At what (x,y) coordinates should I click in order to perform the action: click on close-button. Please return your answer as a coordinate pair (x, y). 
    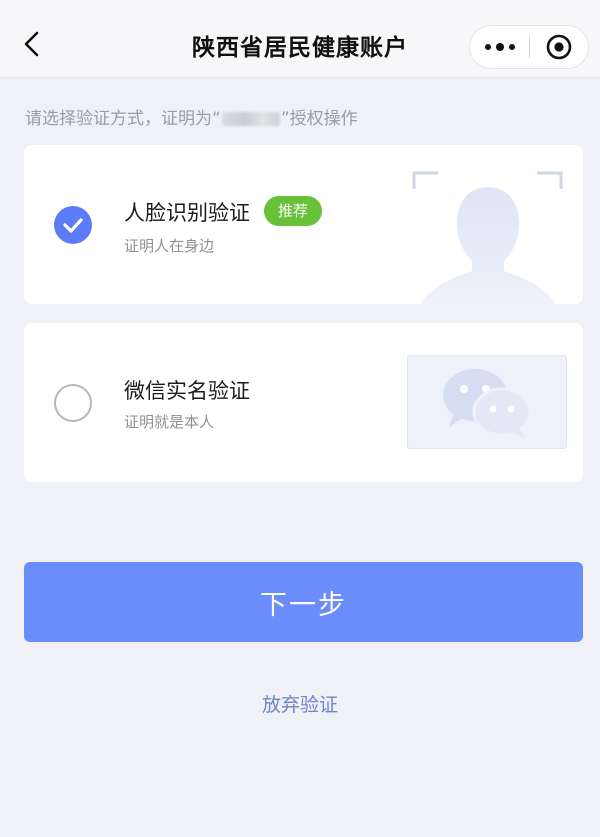
    Looking at the image, I should click on (559, 47).